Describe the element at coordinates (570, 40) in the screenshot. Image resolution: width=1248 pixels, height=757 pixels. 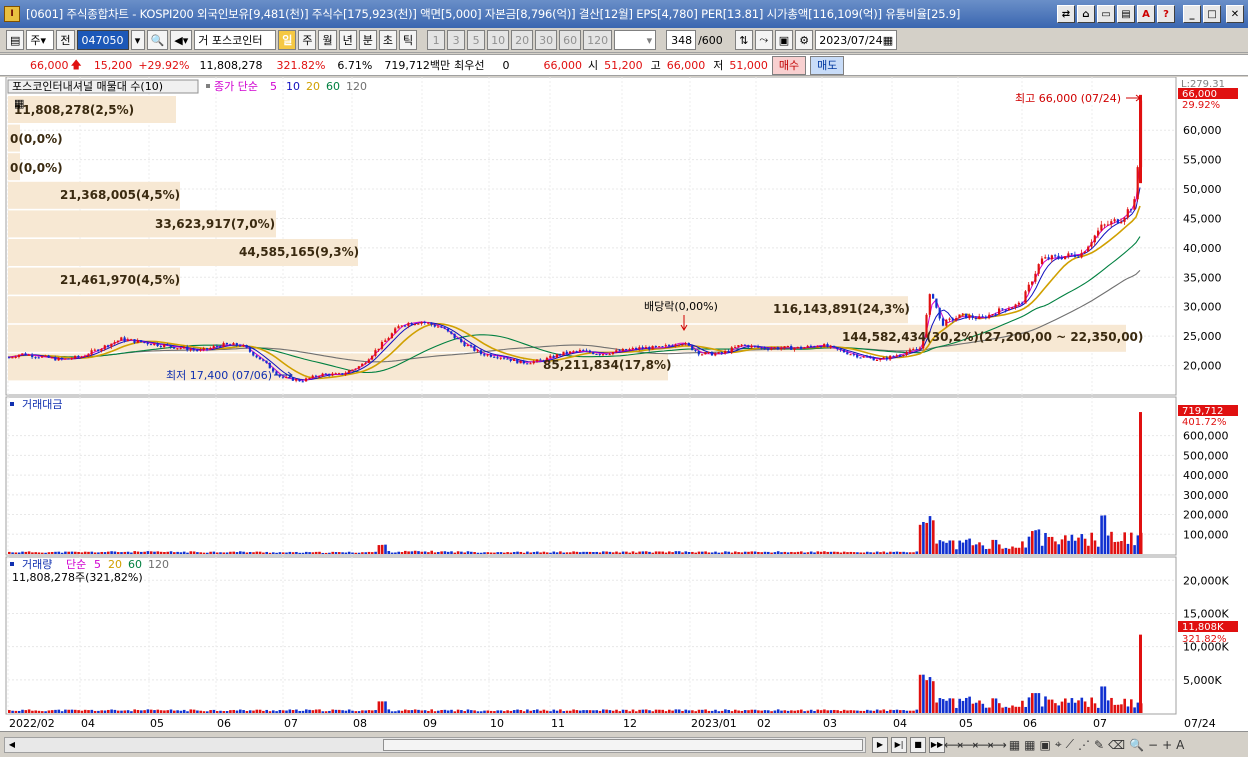
I see `interval-60: 60` at that location.